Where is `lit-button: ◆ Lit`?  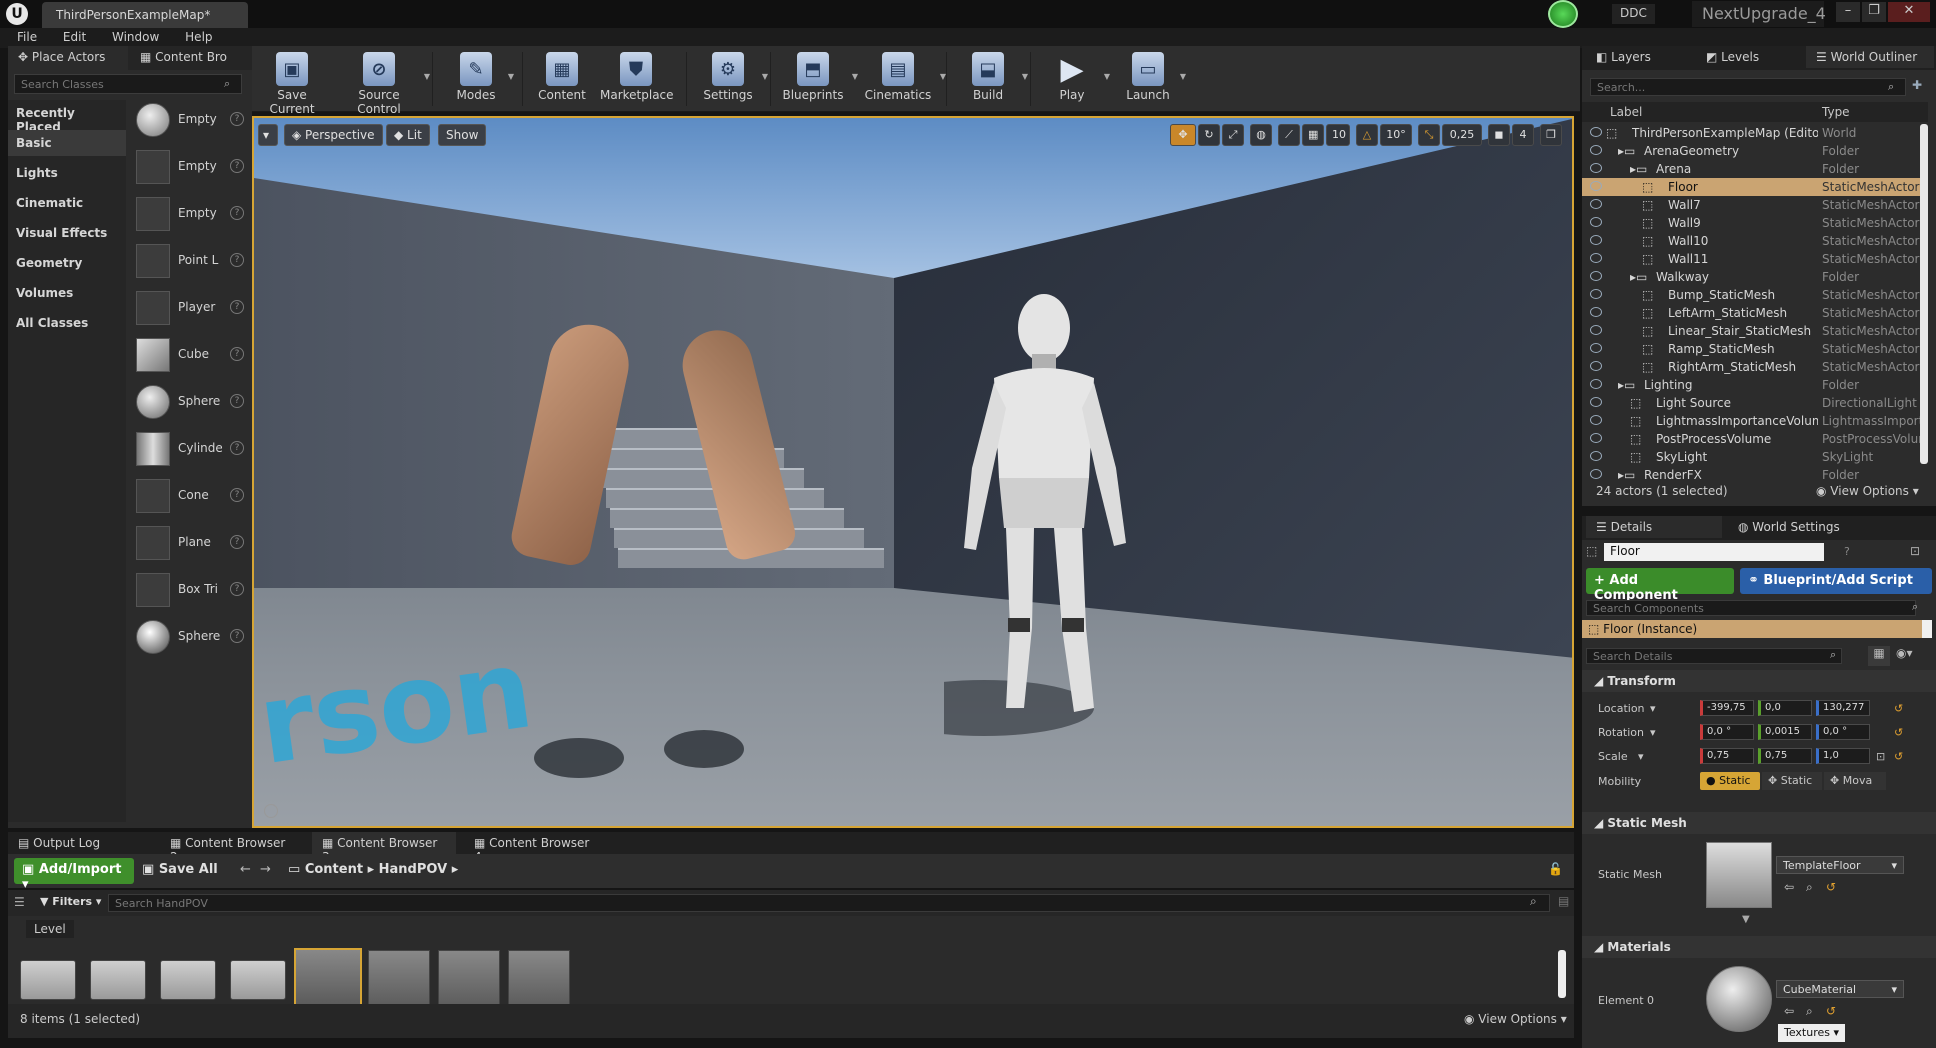
lit-button: ◆ Lit is located at coordinates (408, 135).